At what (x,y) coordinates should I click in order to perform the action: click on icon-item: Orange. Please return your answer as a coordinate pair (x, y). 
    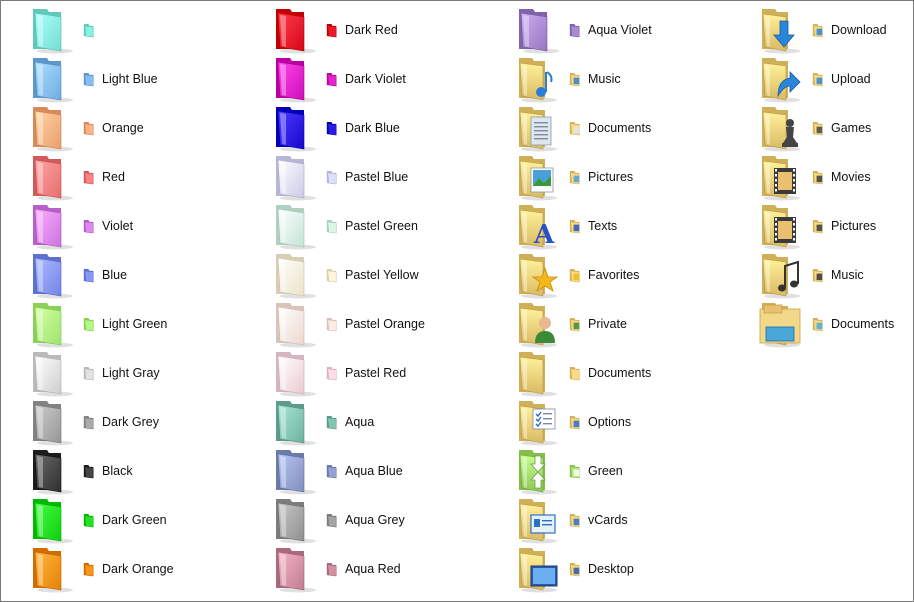
    Looking at the image, I should click on (121, 127).